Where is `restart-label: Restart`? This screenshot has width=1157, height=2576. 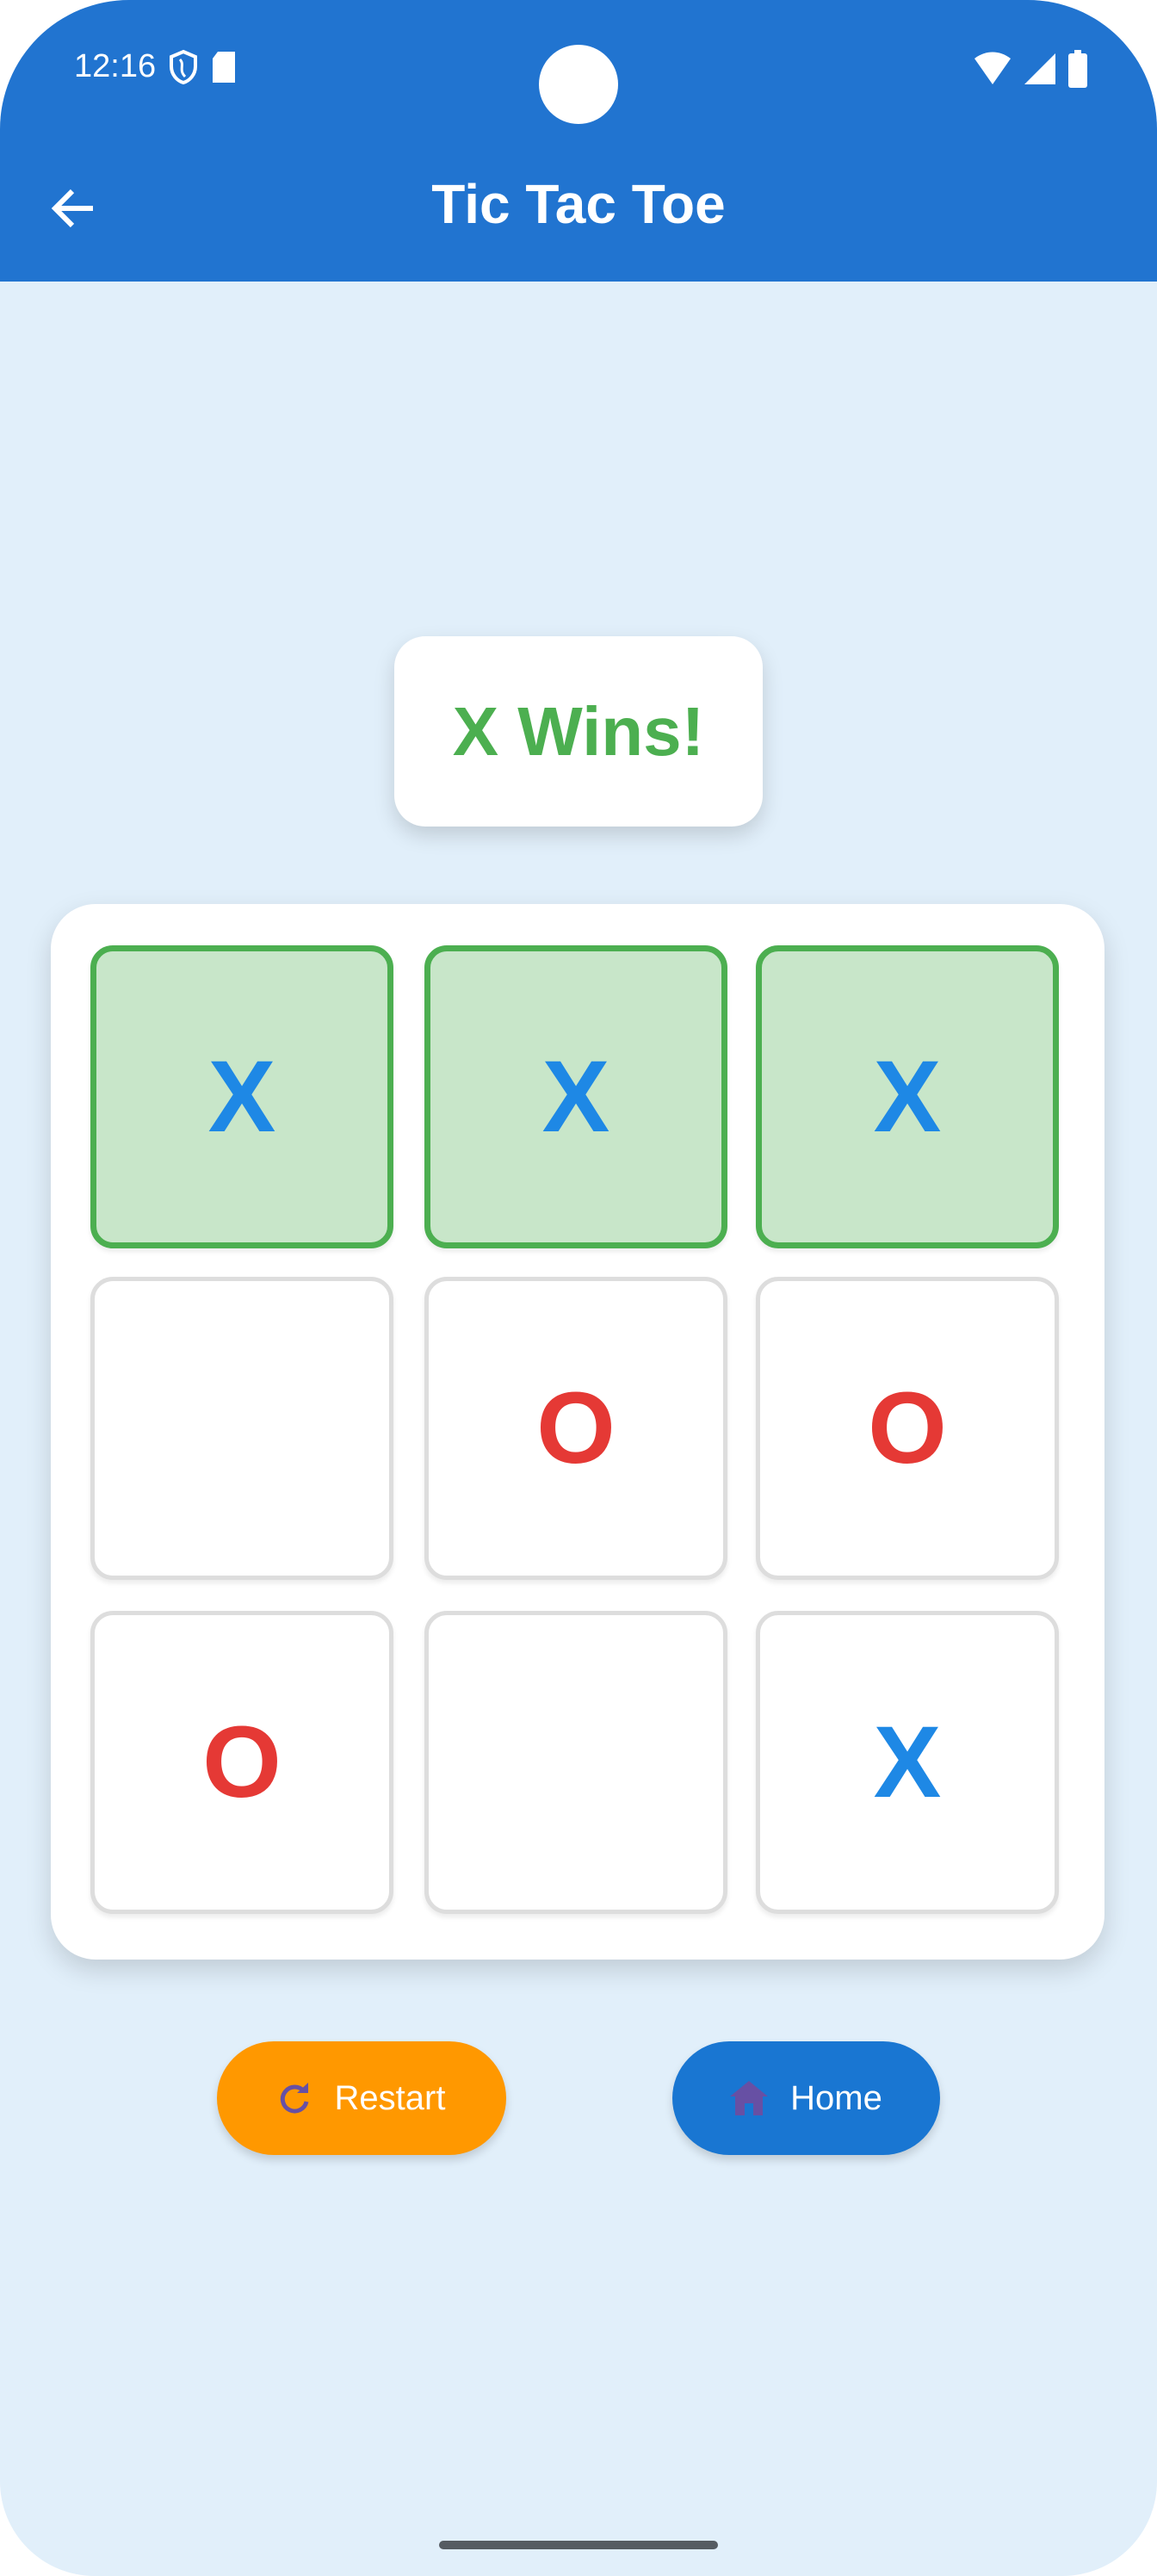 restart-label: Restart is located at coordinates (390, 2097).